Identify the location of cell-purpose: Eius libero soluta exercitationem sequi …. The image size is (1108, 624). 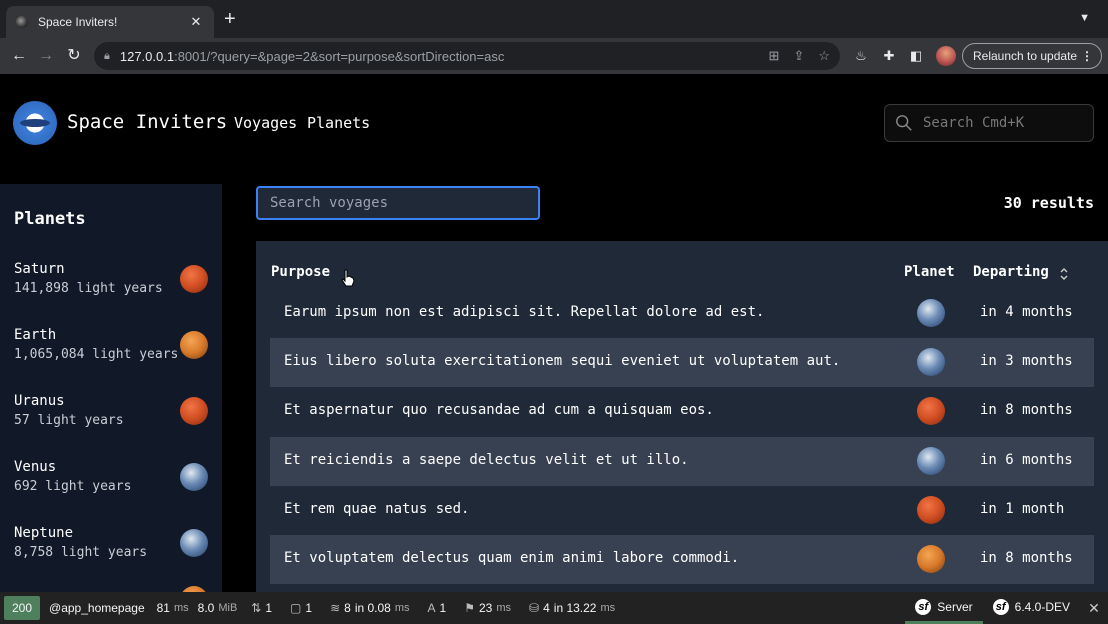
(562, 361).